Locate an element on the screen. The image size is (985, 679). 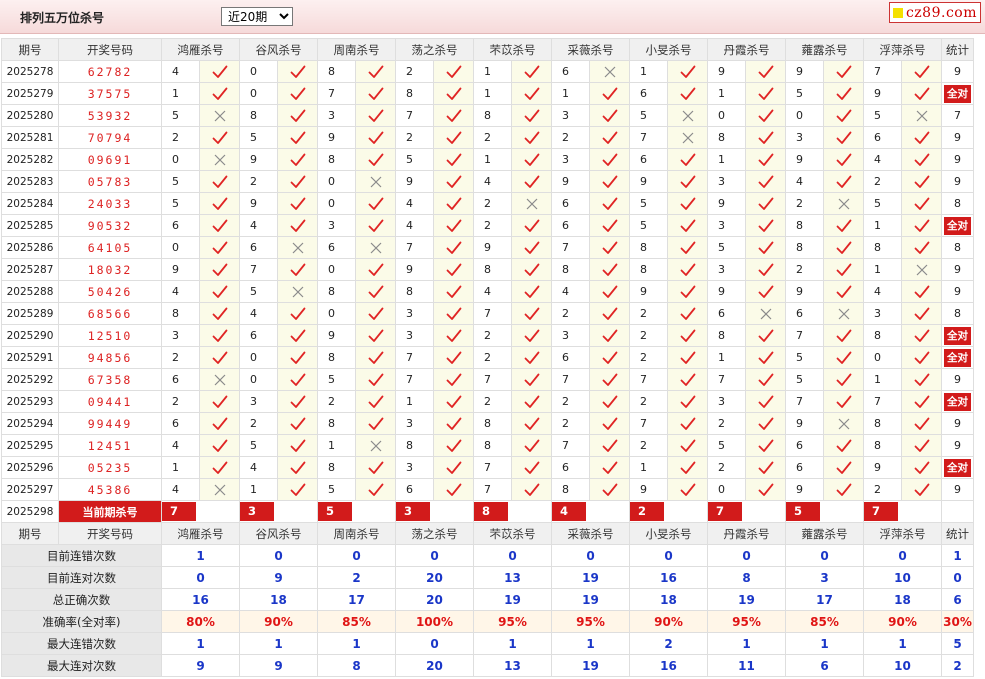
header-period: 期号 is located at coordinates (30, 49).